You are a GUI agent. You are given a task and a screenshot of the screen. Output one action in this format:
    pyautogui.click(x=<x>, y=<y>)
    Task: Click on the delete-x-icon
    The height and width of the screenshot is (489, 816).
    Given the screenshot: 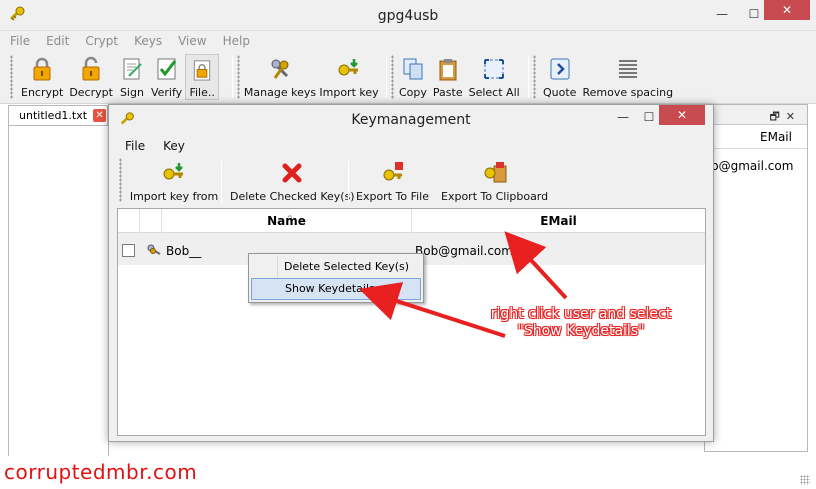 What is the action you would take?
    pyautogui.click(x=292, y=173)
    